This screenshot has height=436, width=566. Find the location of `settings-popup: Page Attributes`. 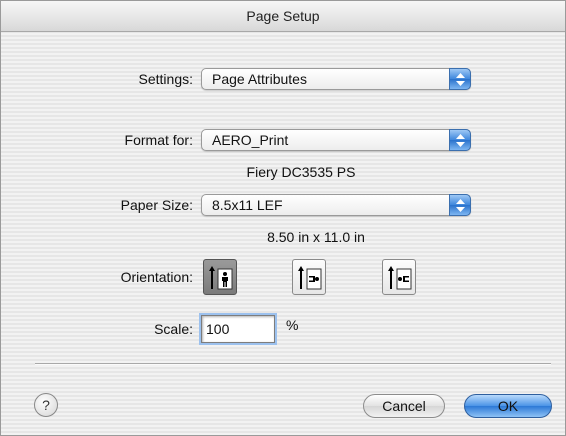

settings-popup: Page Attributes is located at coordinates (336, 79).